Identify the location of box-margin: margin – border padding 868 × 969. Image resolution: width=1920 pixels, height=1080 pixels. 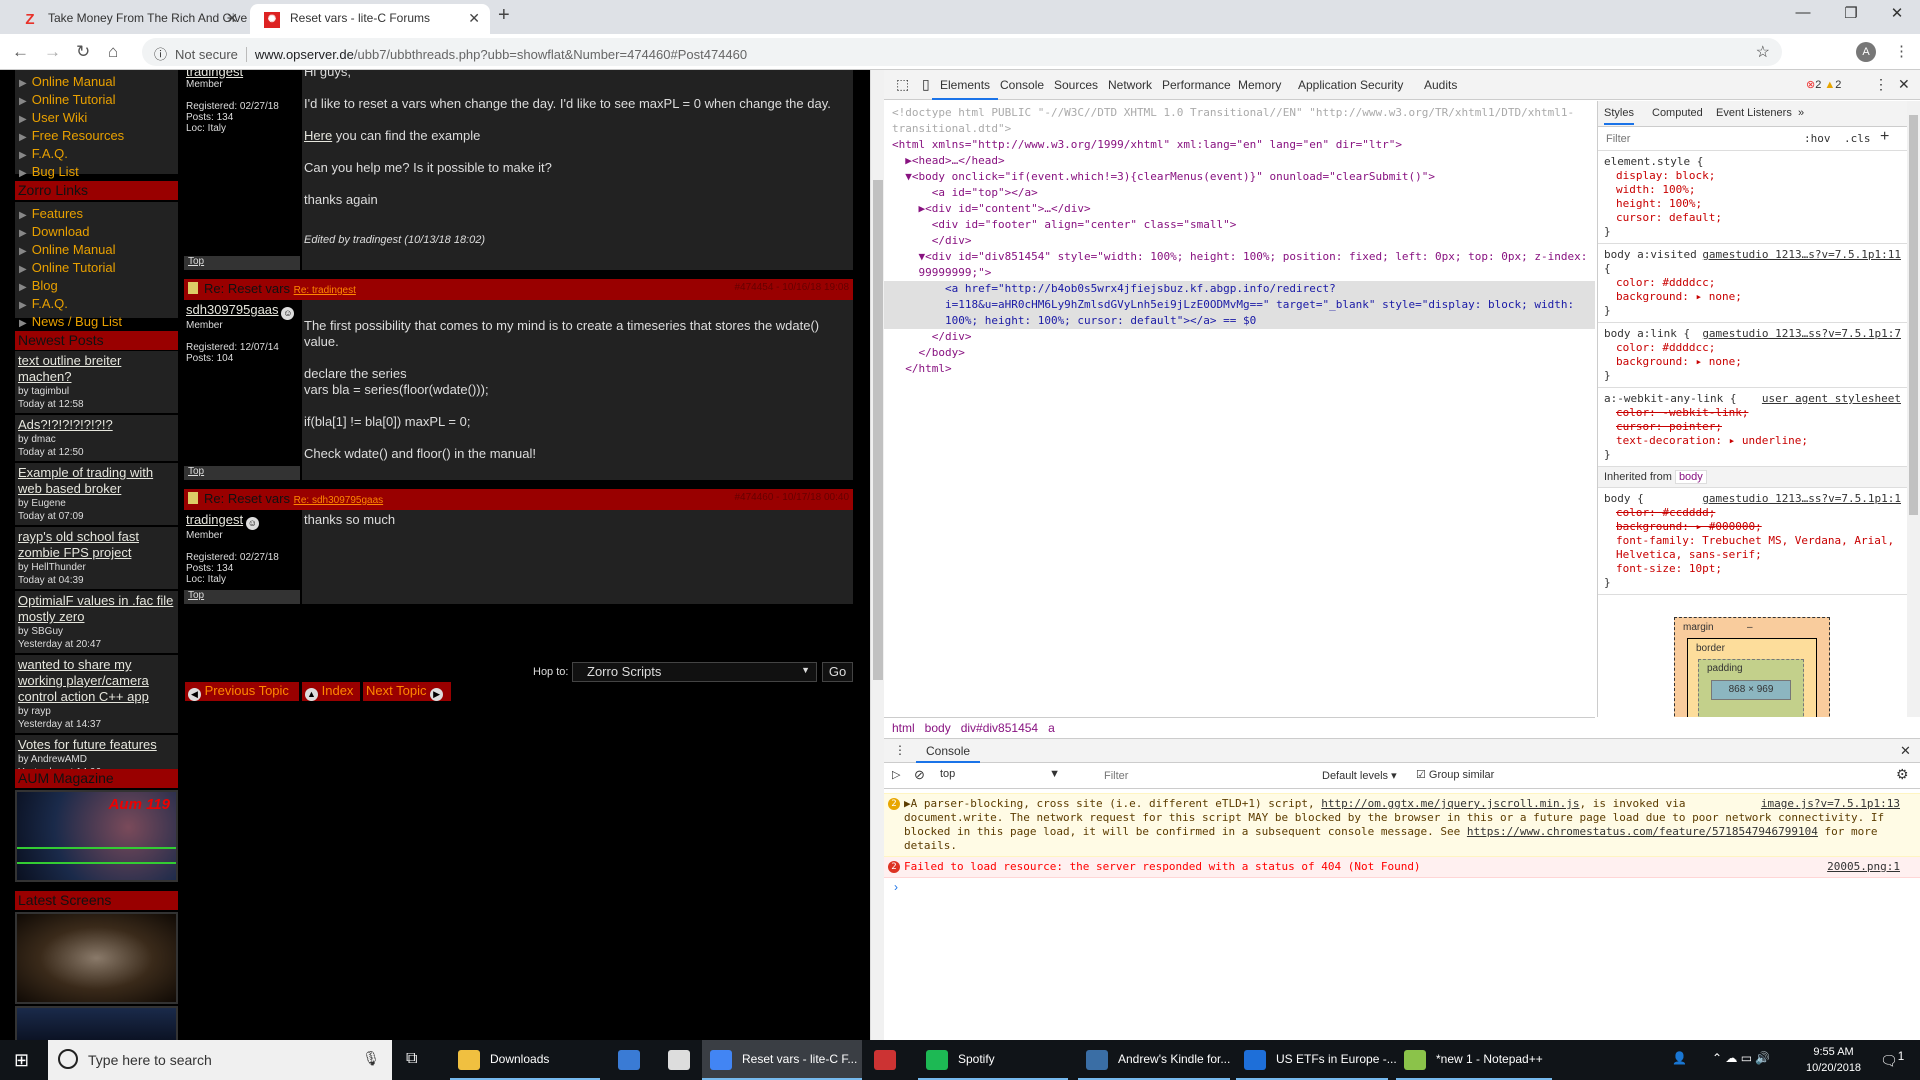
(1752, 667).